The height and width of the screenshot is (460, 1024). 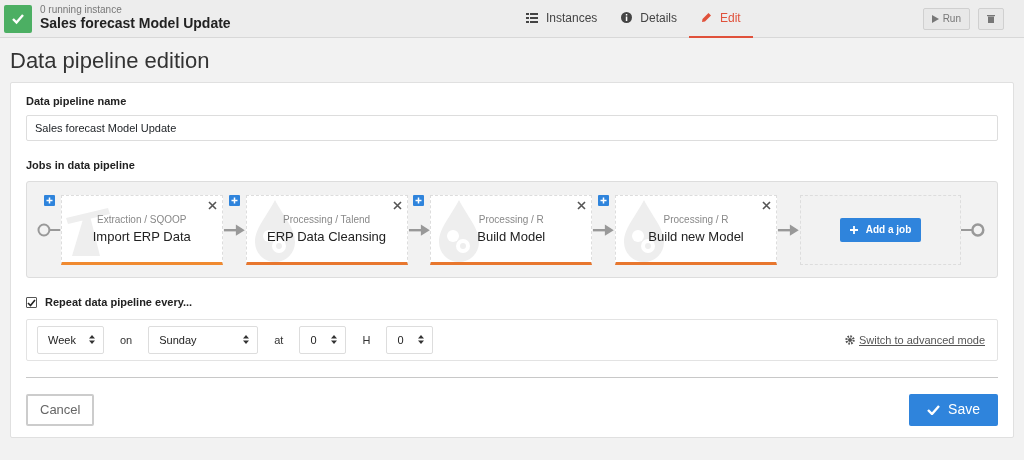 I want to click on status-text: 0 running instance, so click(x=81, y=10).